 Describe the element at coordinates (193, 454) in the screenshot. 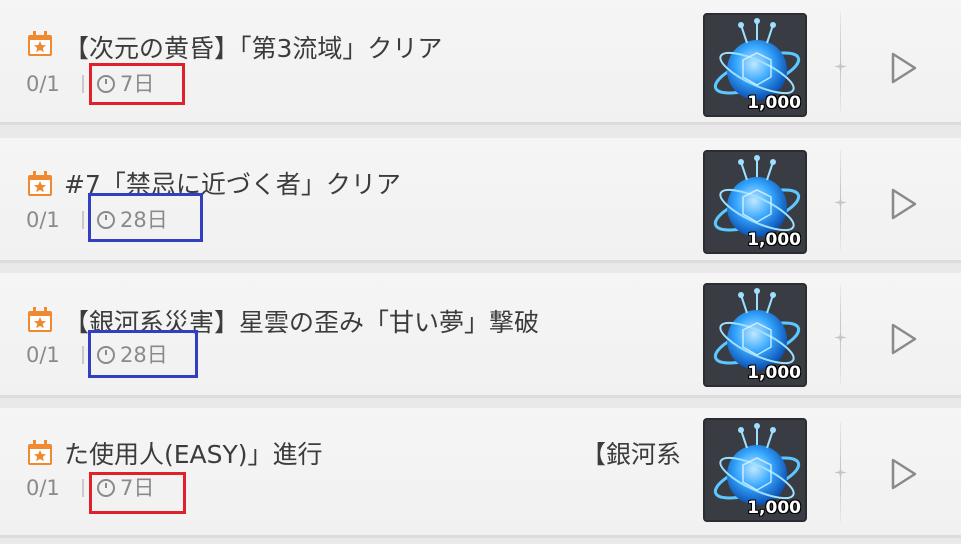

I see `mission-title: た使用人(EASY)」進行` at that location.